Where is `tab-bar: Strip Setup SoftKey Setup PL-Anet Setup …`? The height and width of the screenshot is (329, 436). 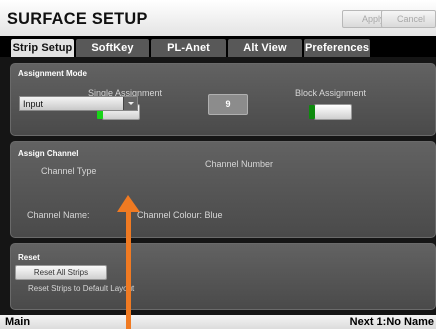 tab-bar: Strip Setup SoftKey Setup PL-Anet Setup … is located at coordinates (218, 54).